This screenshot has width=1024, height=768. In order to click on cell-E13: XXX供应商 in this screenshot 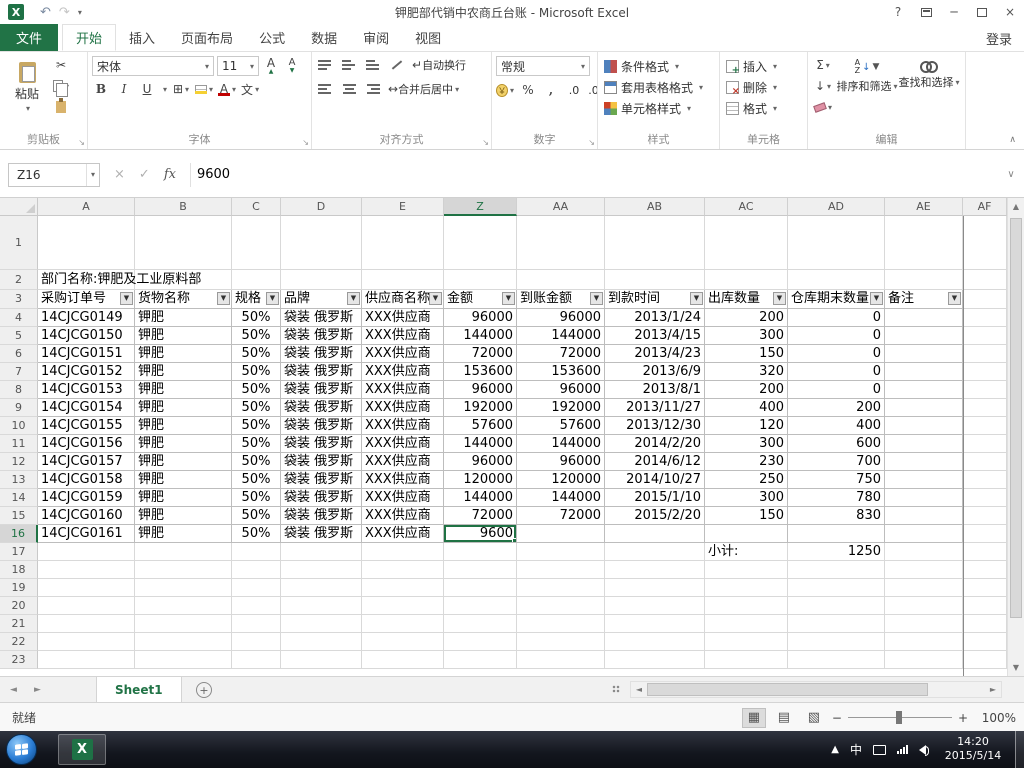, I will do `click(403, 480)`.